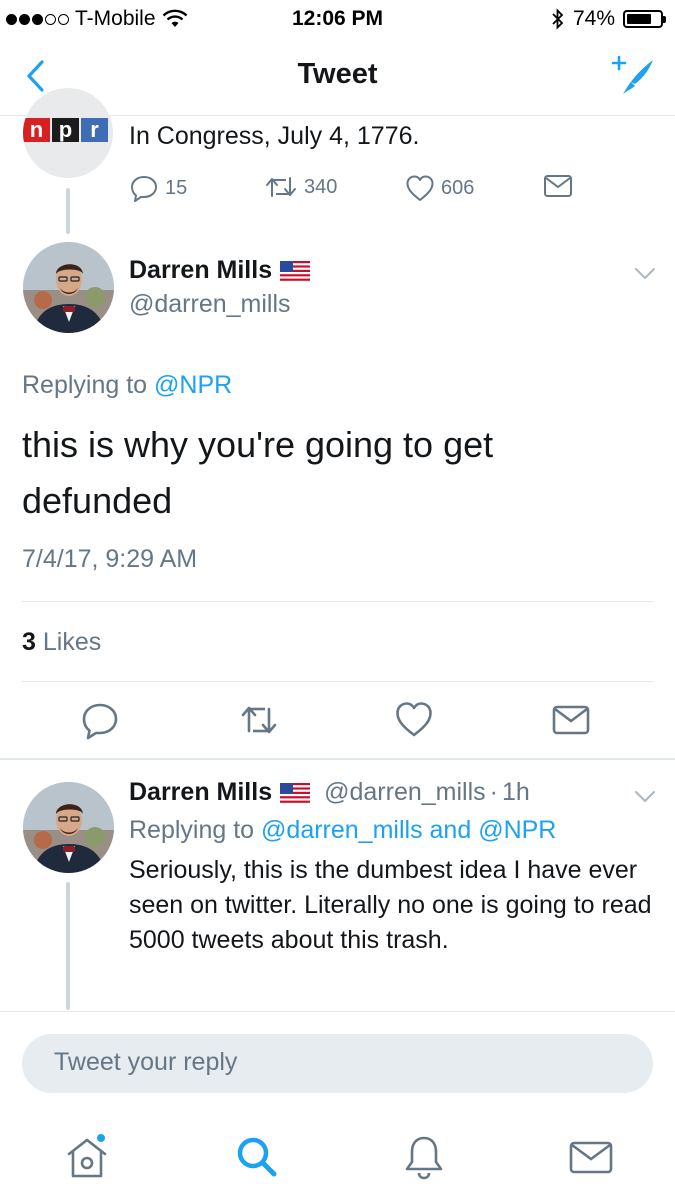  What do you see at coordinates (274, 136) in the screenshot?
I see `parent-tweet-text: In Congress, July 4, 1776.` at bounding box center [274, 136].